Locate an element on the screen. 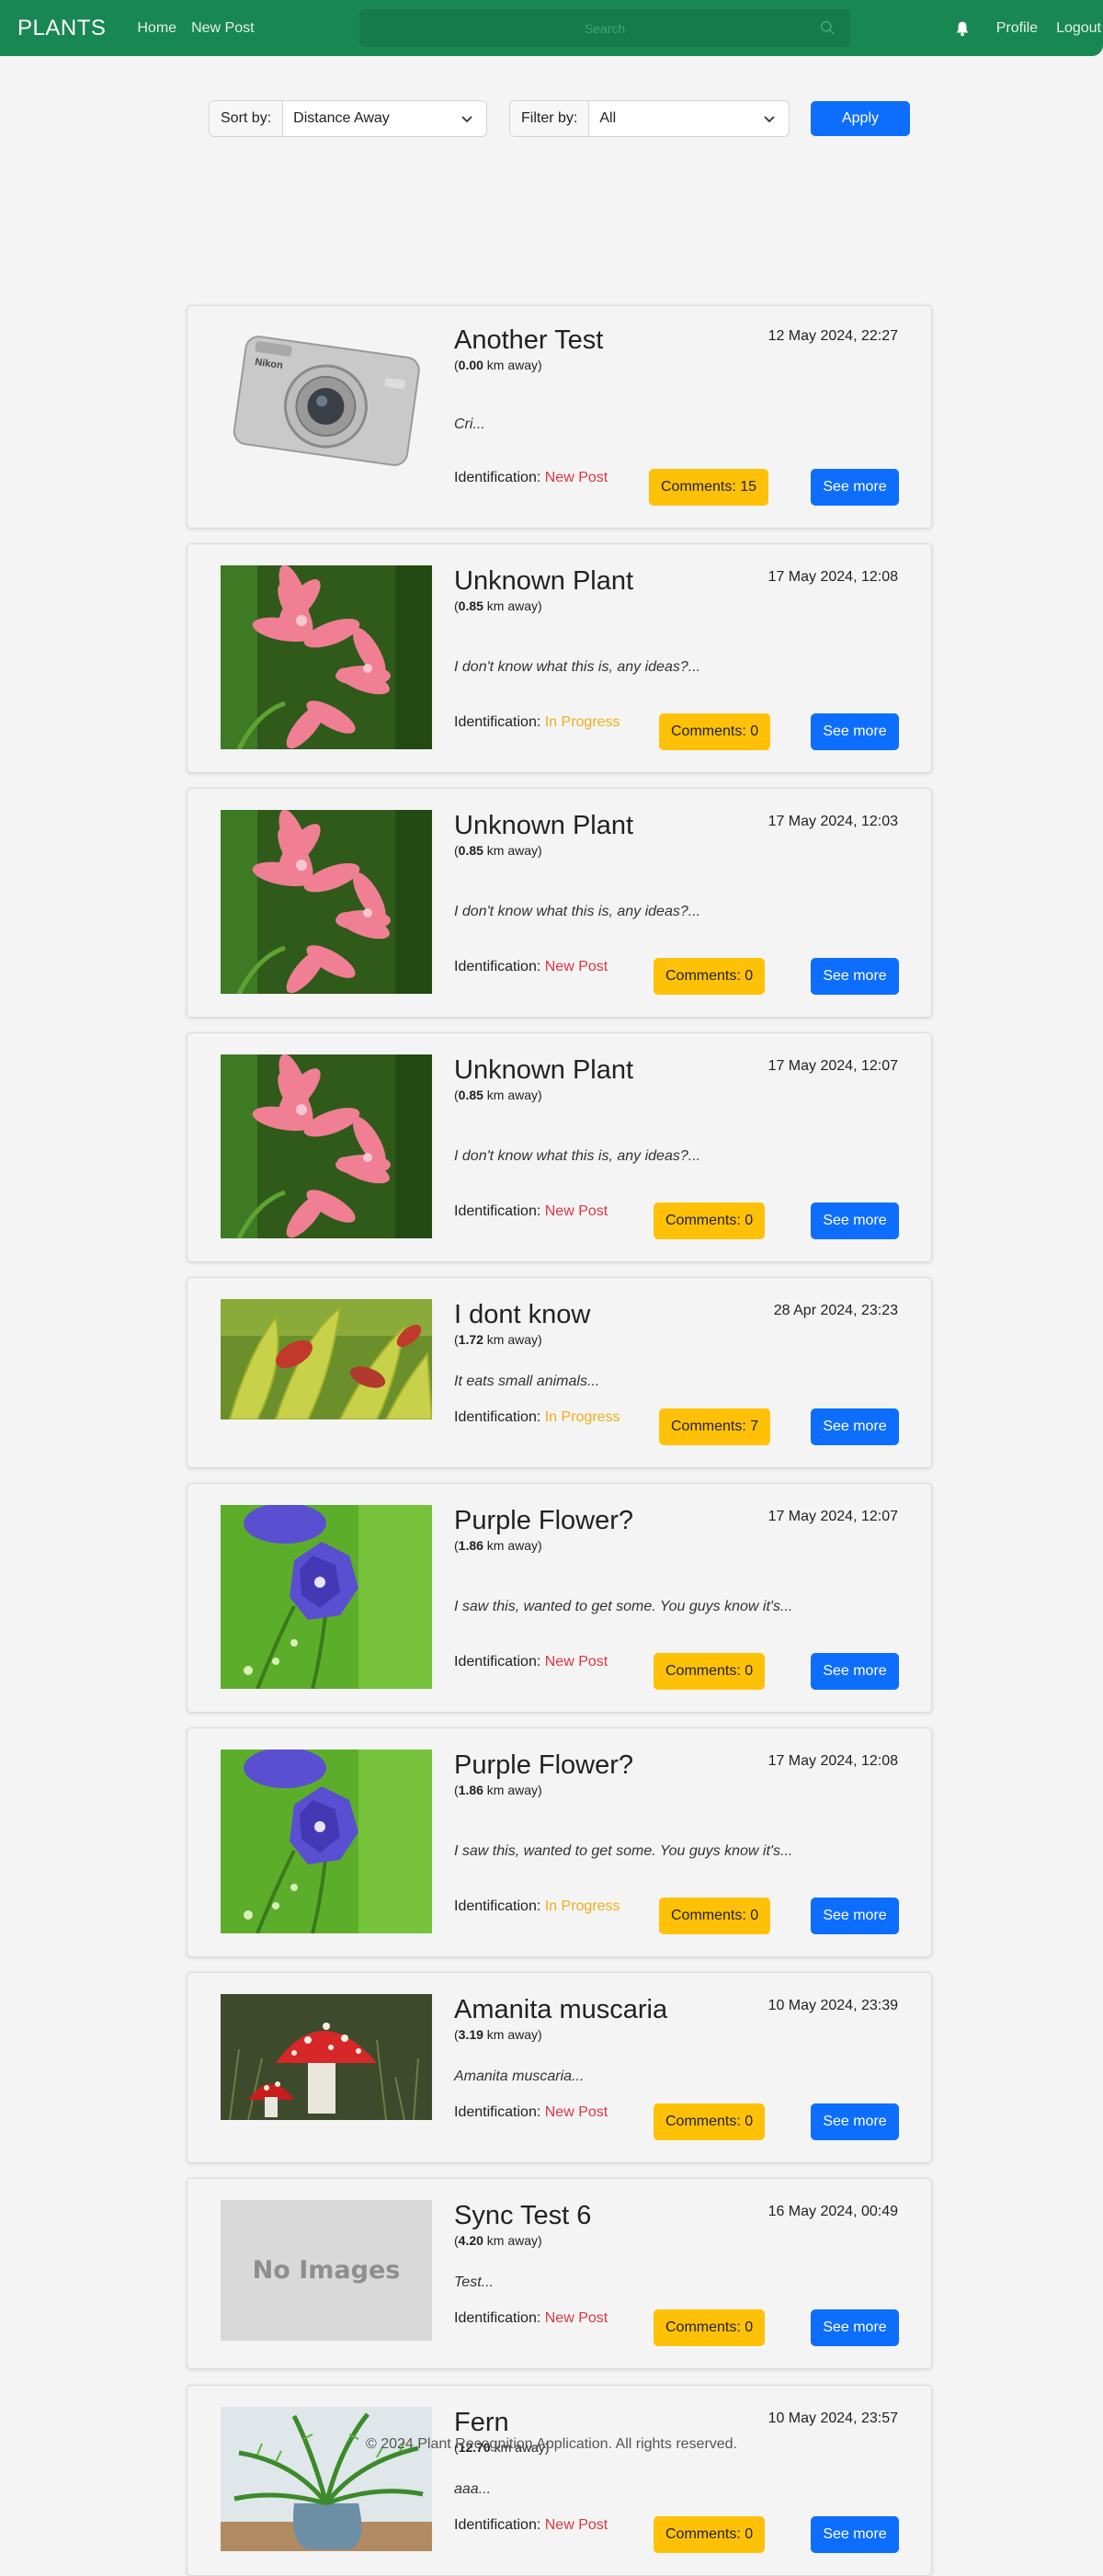 Image resolution: width=1103 pixels, height=2576 pixels. nav-new-post-link: New Post is located at coordinates (222, 28).